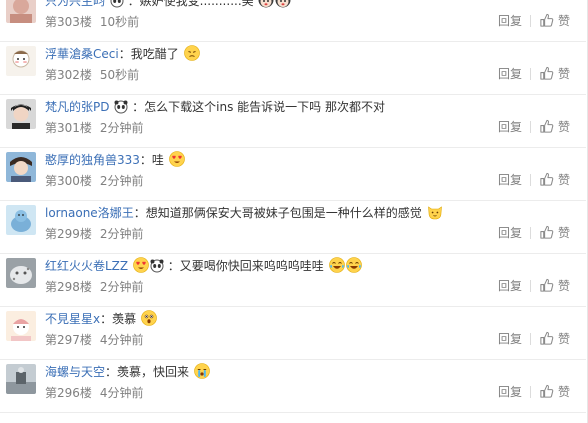 This screenshot has width=588, height=423. What do you see at coordinates (118, 319) in the screenshot?
I see `comment-text: ：羡慕` at bounding box center [118, 319].